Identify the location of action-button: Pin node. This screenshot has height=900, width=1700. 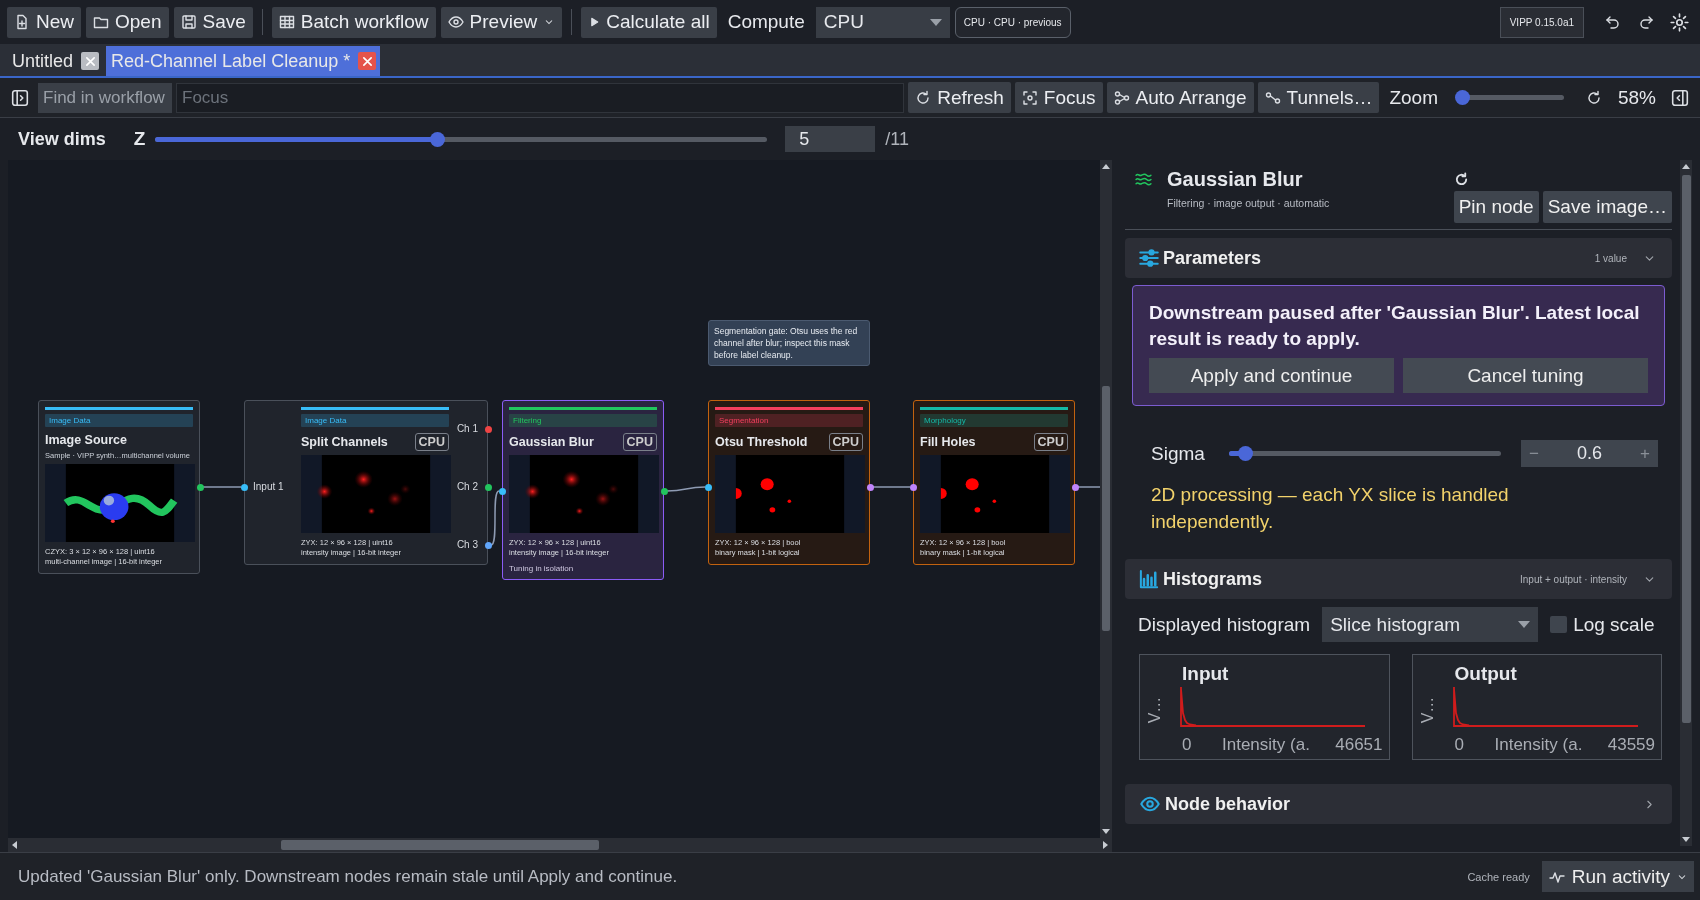
(1496, 207).